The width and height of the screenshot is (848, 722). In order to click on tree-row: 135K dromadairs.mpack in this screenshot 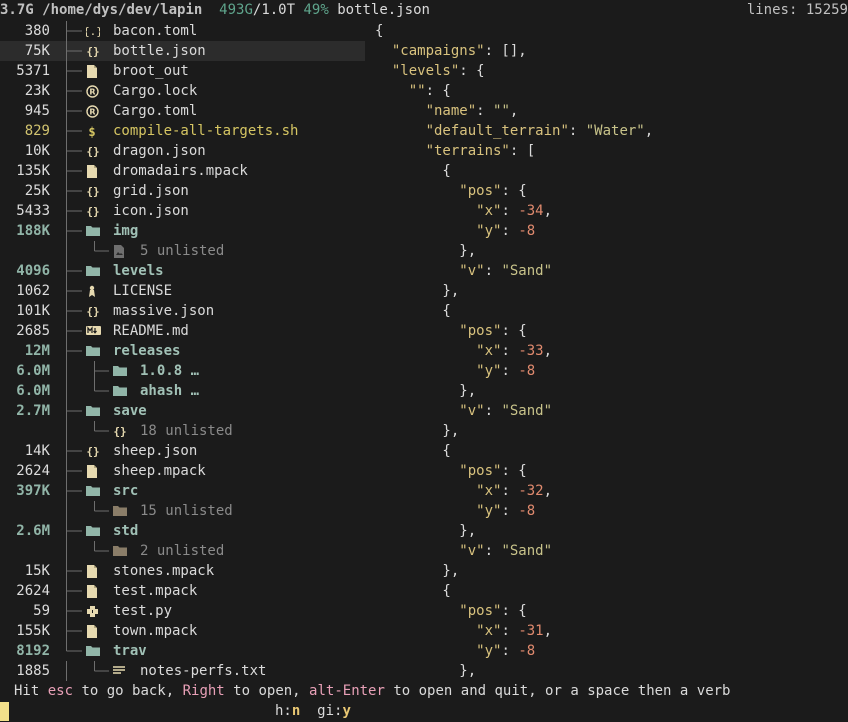, I will do `click(182, 171)`.